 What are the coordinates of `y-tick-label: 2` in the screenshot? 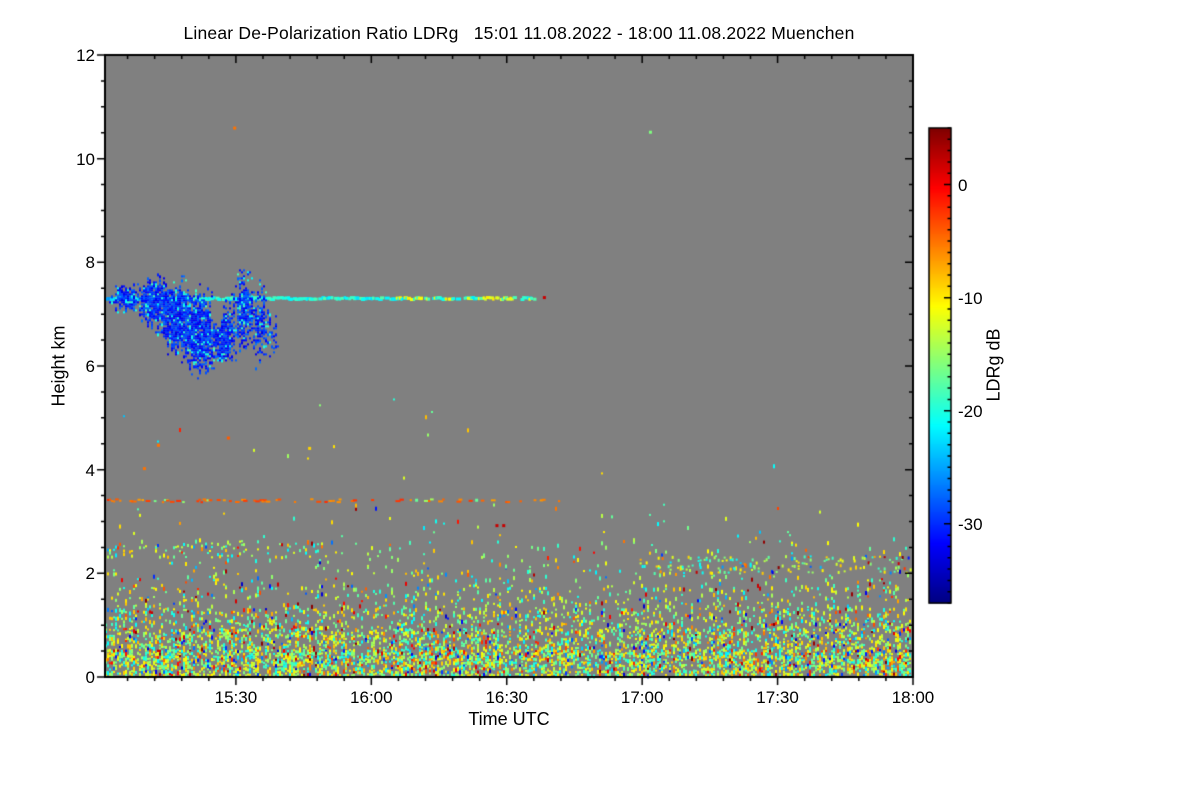 It's located at (90, 574).